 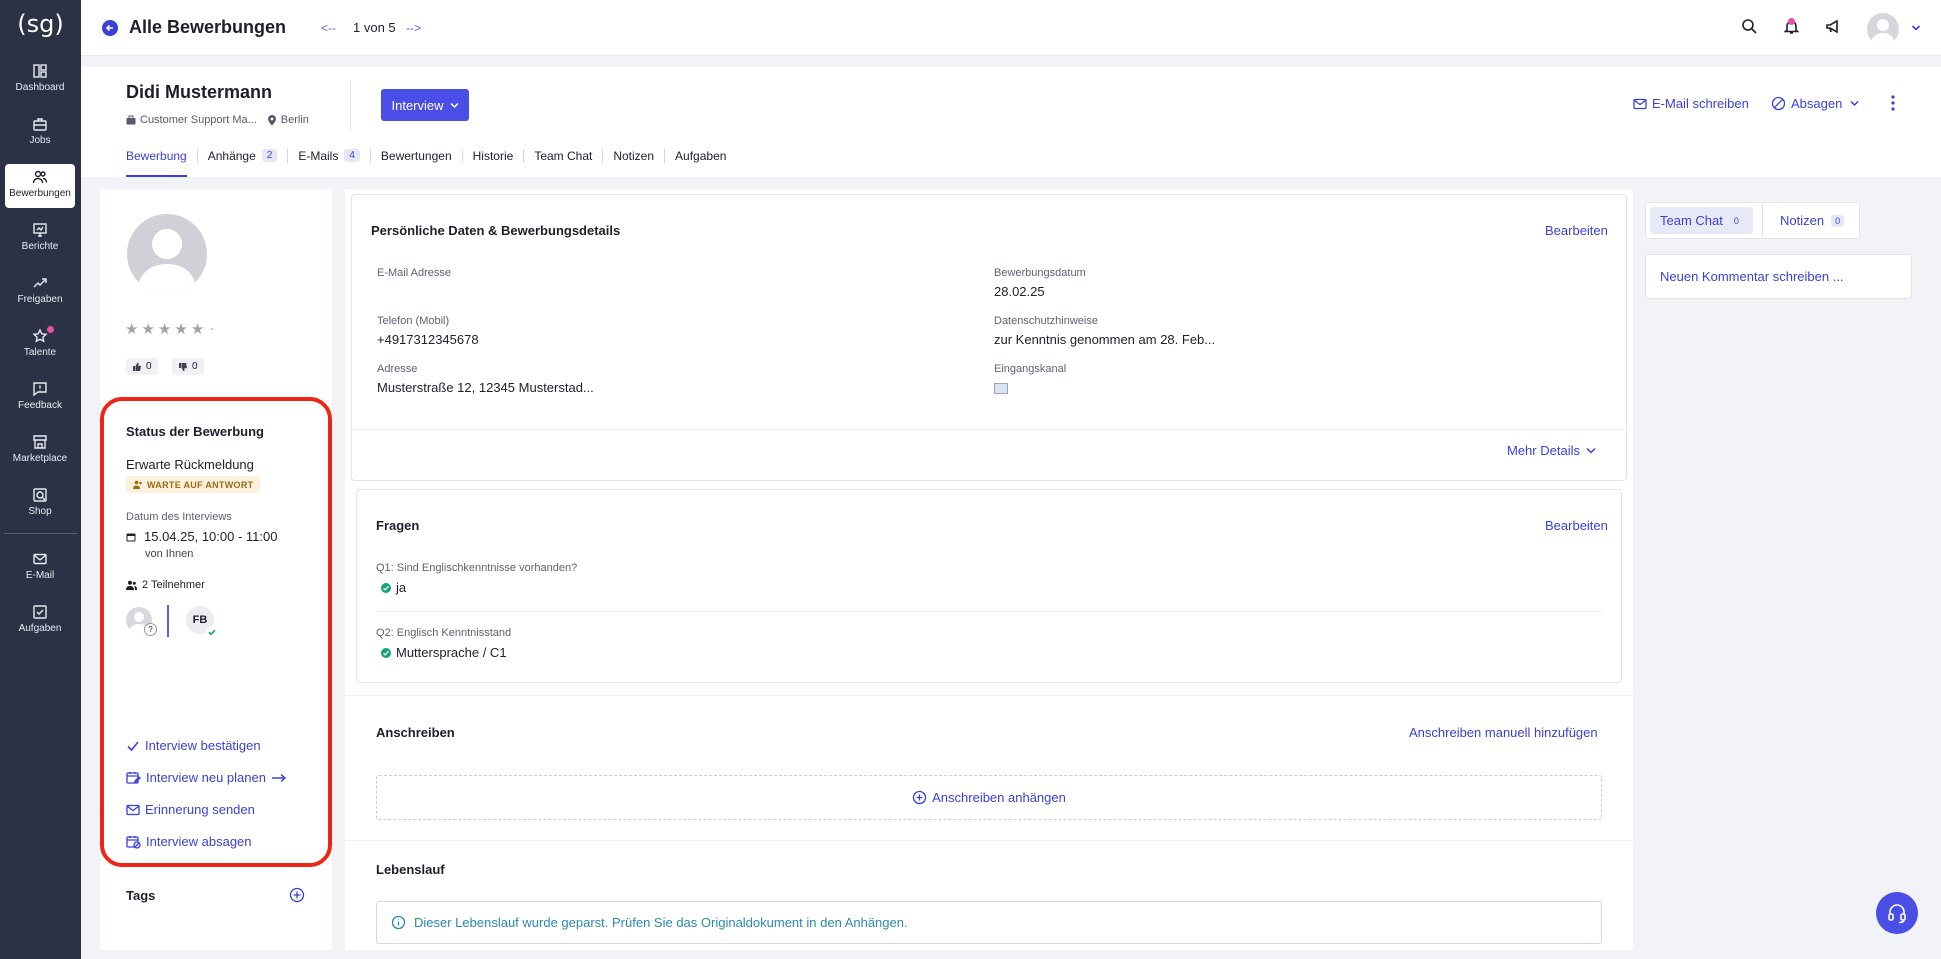 I want to click on sidebar-item-freigaben: Freigaben, so click(x=40, y=292).